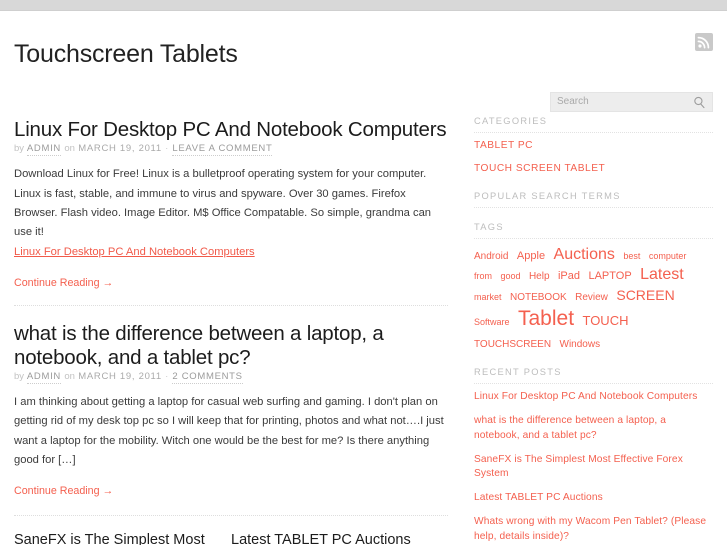 The image size is (727, 545). Describe the element at coordinates (704, 42) in the screenshot. I see `rss-feed-icon` at that location.